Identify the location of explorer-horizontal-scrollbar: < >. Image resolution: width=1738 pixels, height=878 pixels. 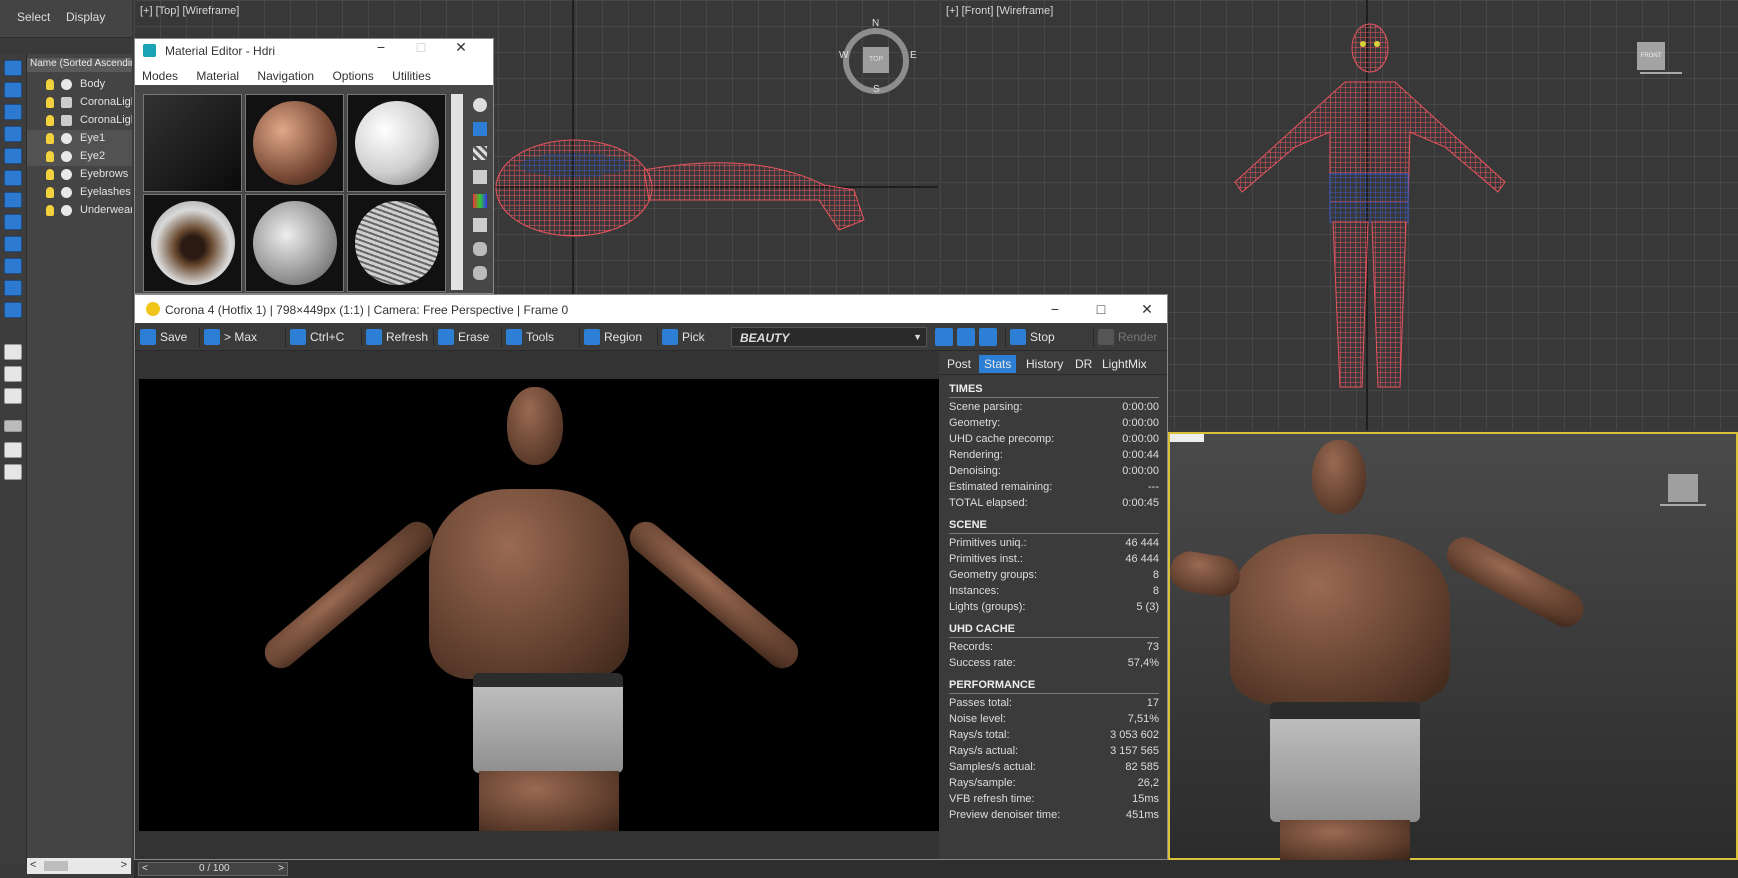
(79, 866).